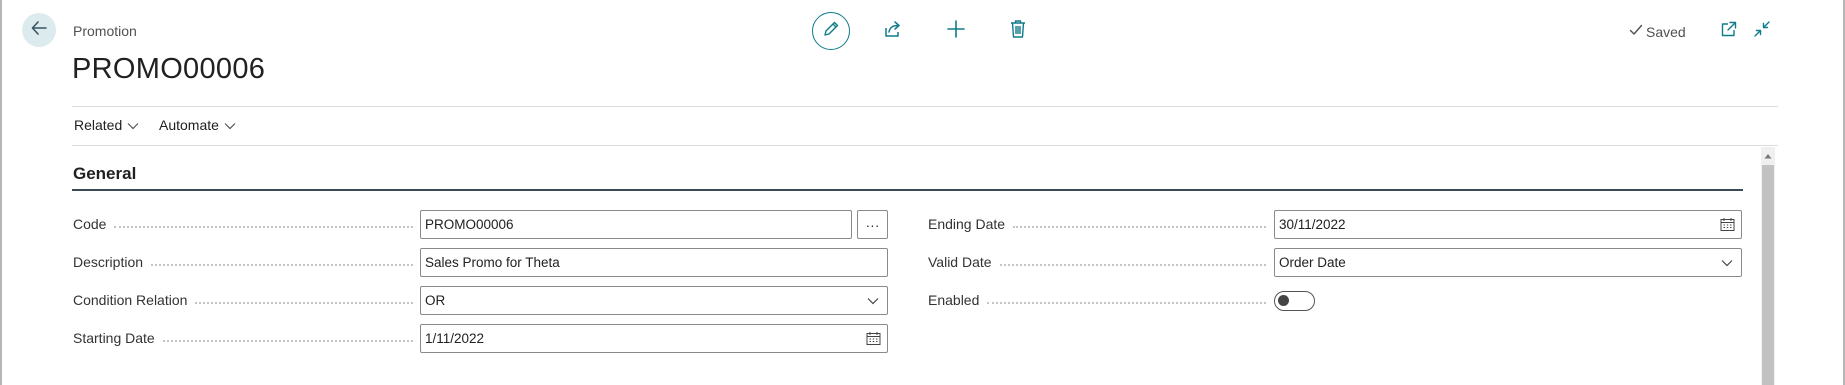 This screenshot has height=385, width=1845. I want to click on condition-relation-value: OR, so click(435, 300).